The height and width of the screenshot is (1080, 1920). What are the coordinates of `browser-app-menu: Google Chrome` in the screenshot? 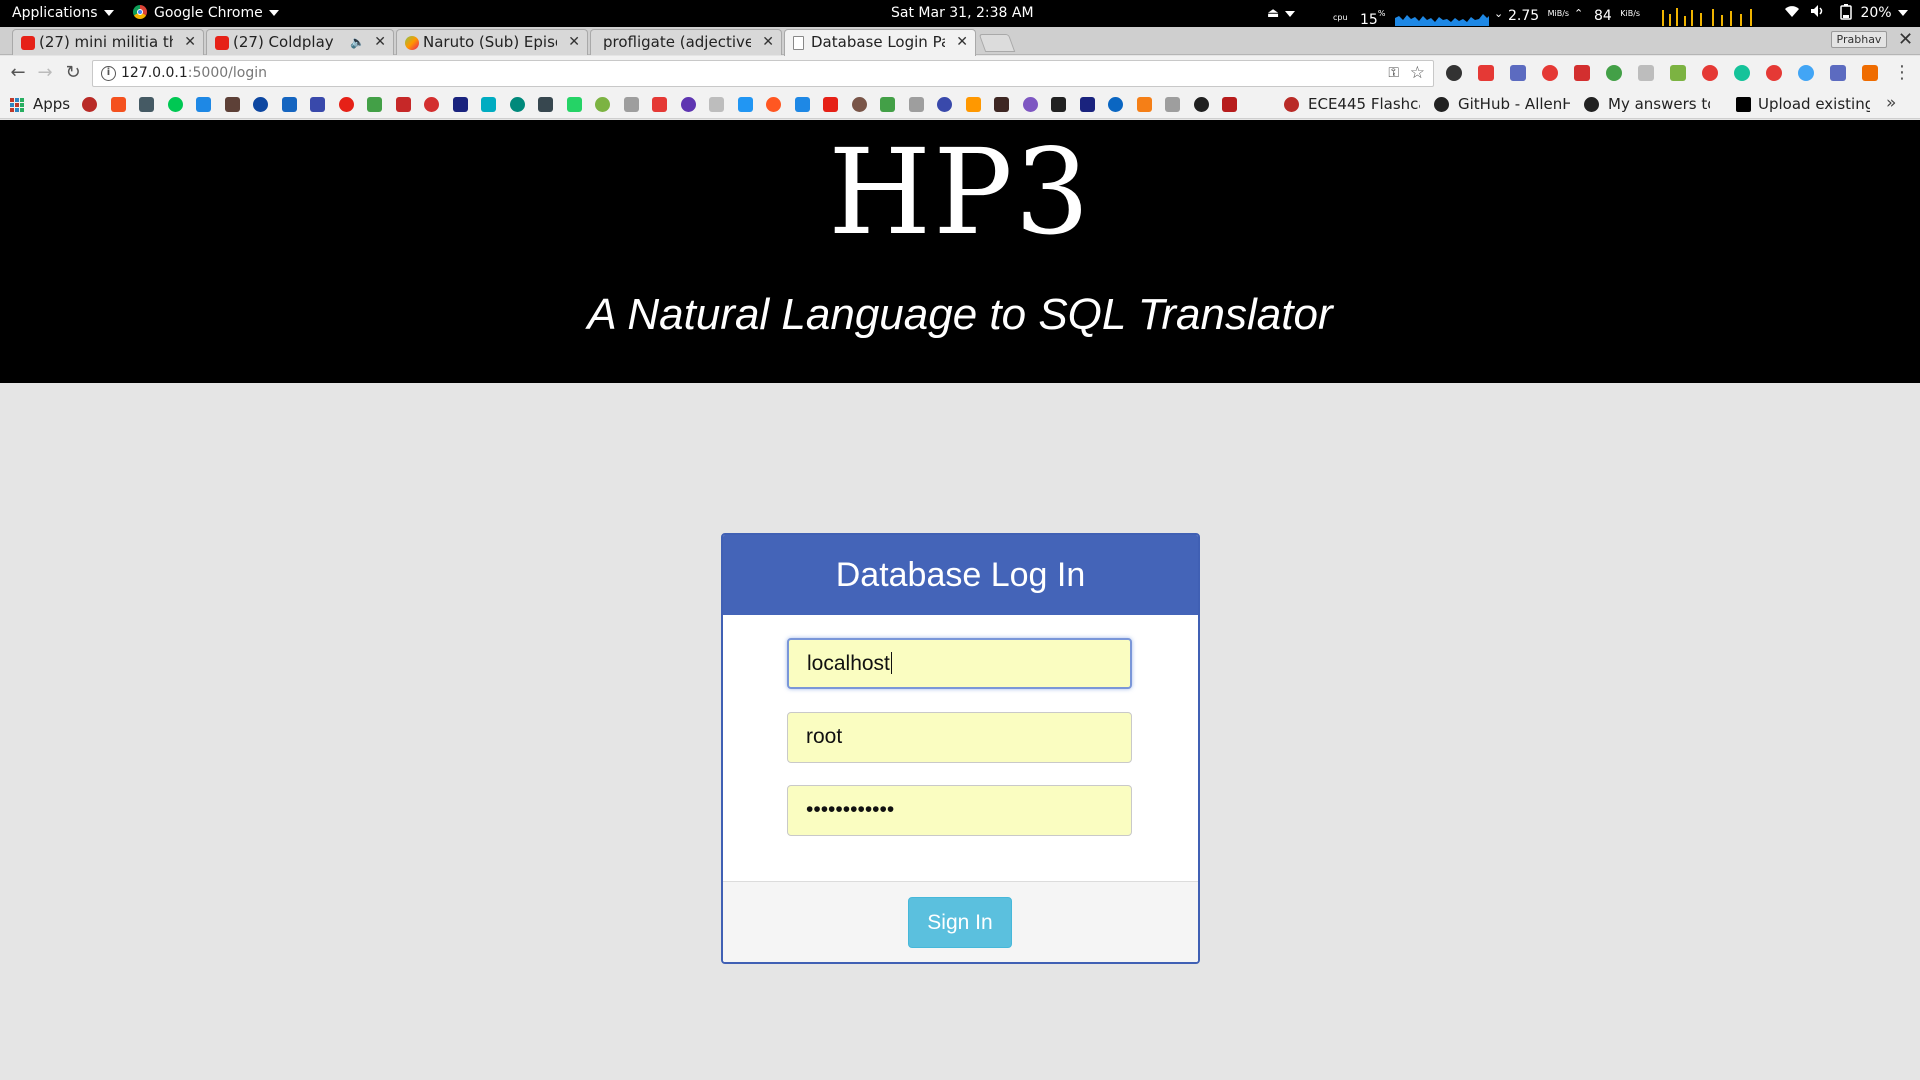 It's located at (206, 13).